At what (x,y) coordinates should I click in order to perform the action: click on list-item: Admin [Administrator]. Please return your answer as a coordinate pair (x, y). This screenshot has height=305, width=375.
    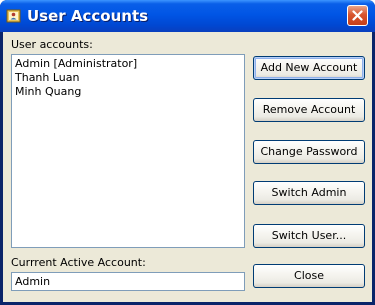
    Looking at the image, I should click on (128, 64).